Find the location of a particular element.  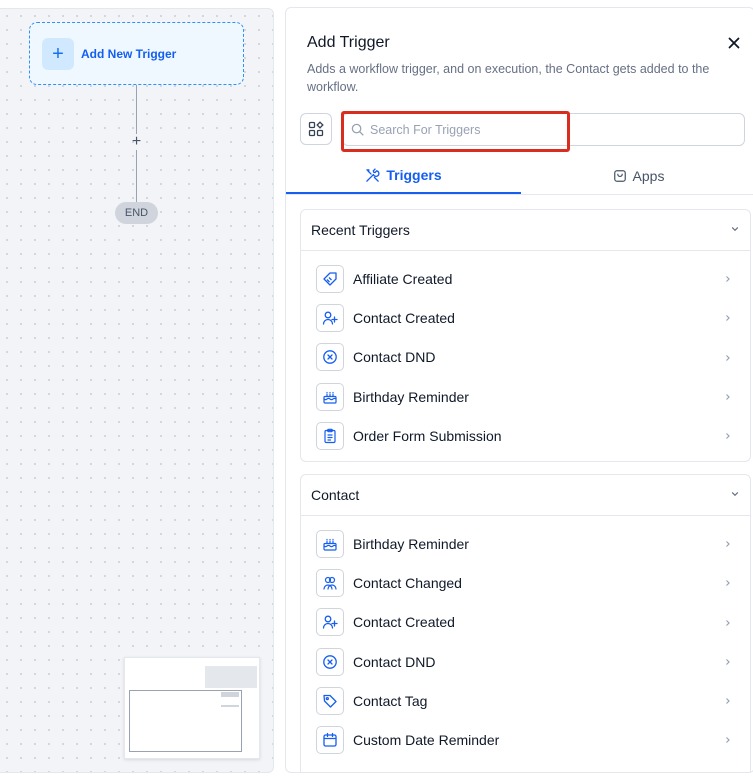

minimap-viewport is located at coordinates (185, 721).